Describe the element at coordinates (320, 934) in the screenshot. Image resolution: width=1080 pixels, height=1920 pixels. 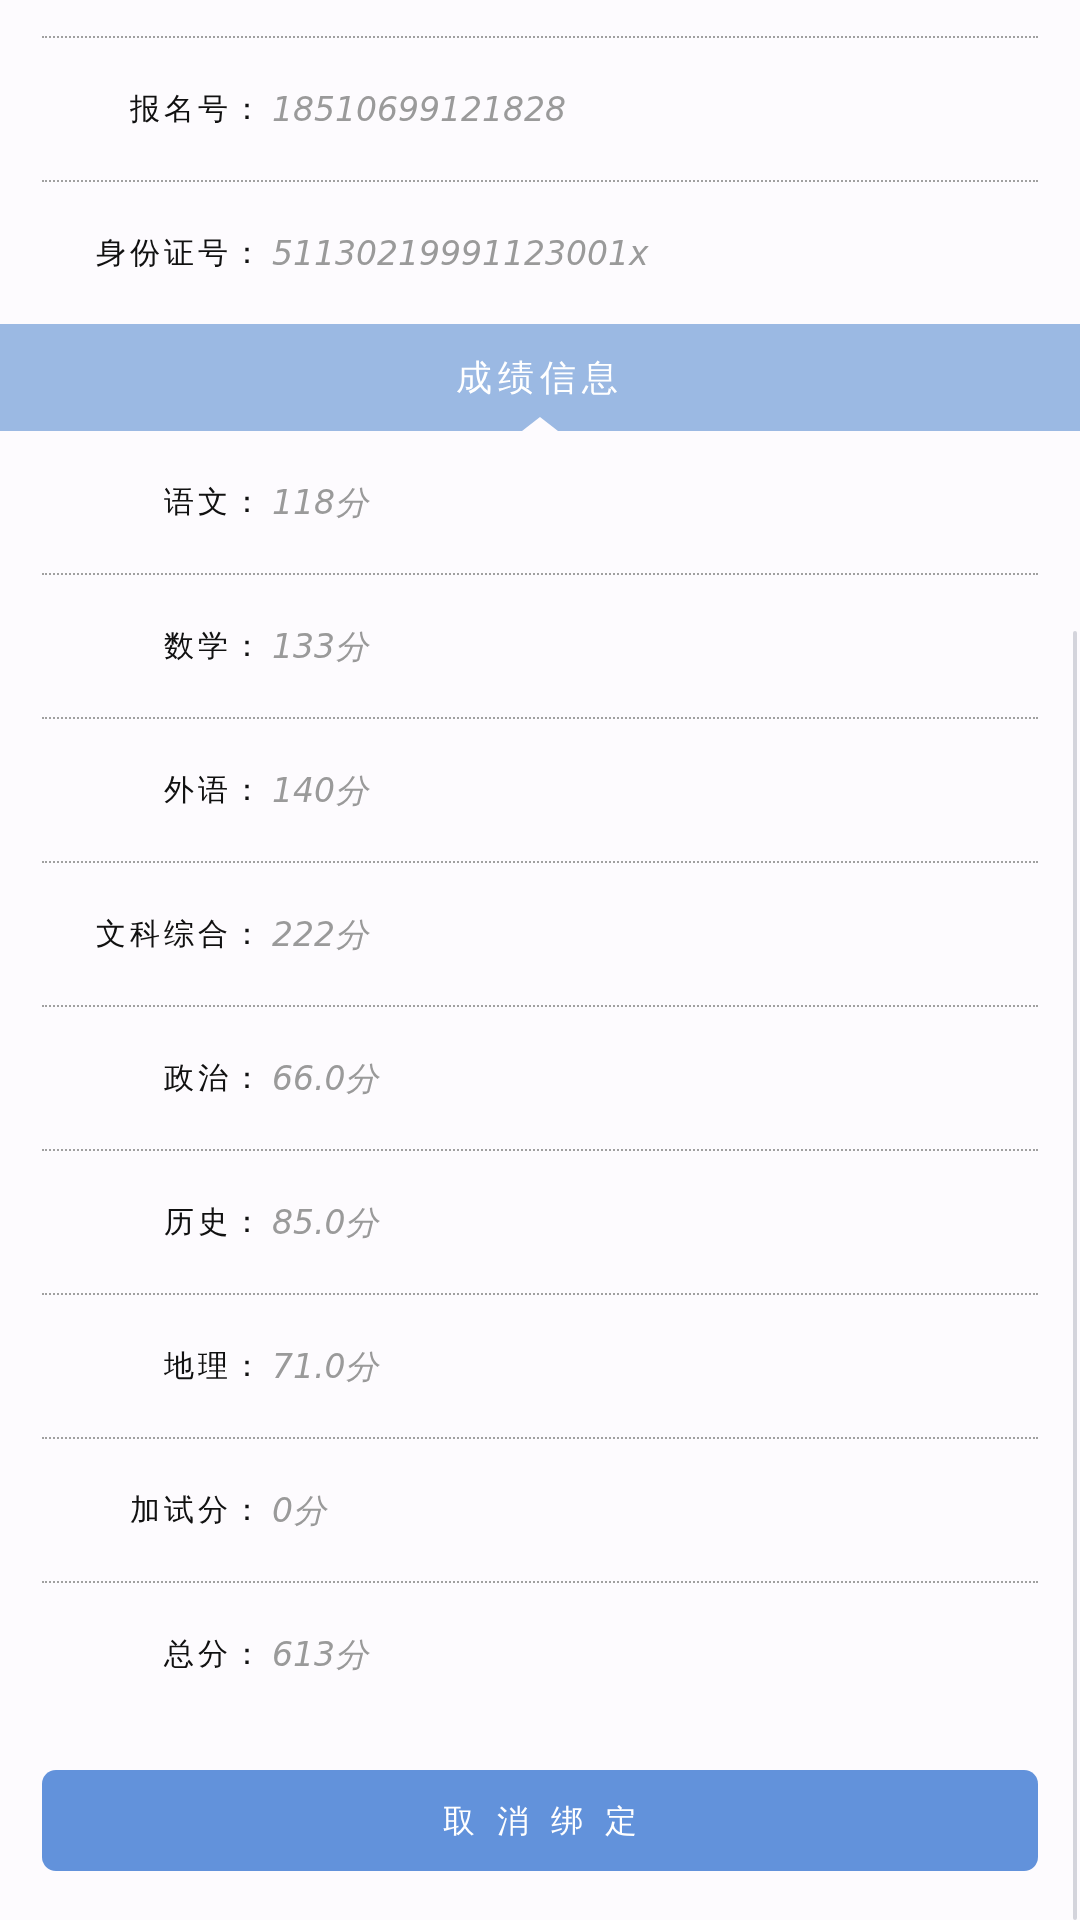
I see `field-value: 222分` at that location.